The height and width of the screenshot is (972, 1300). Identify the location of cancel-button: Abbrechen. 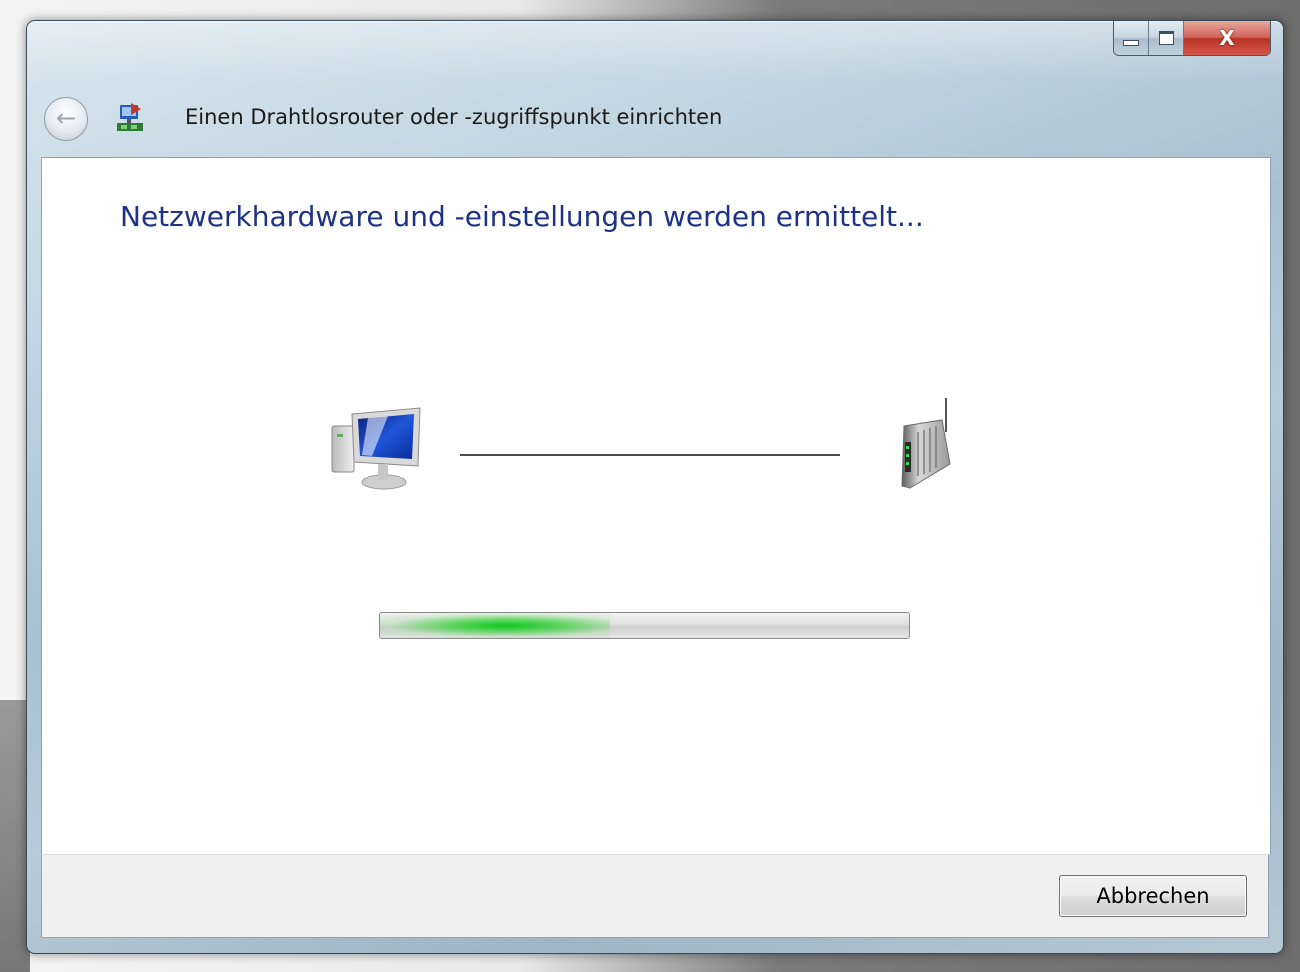
(1153, 896).